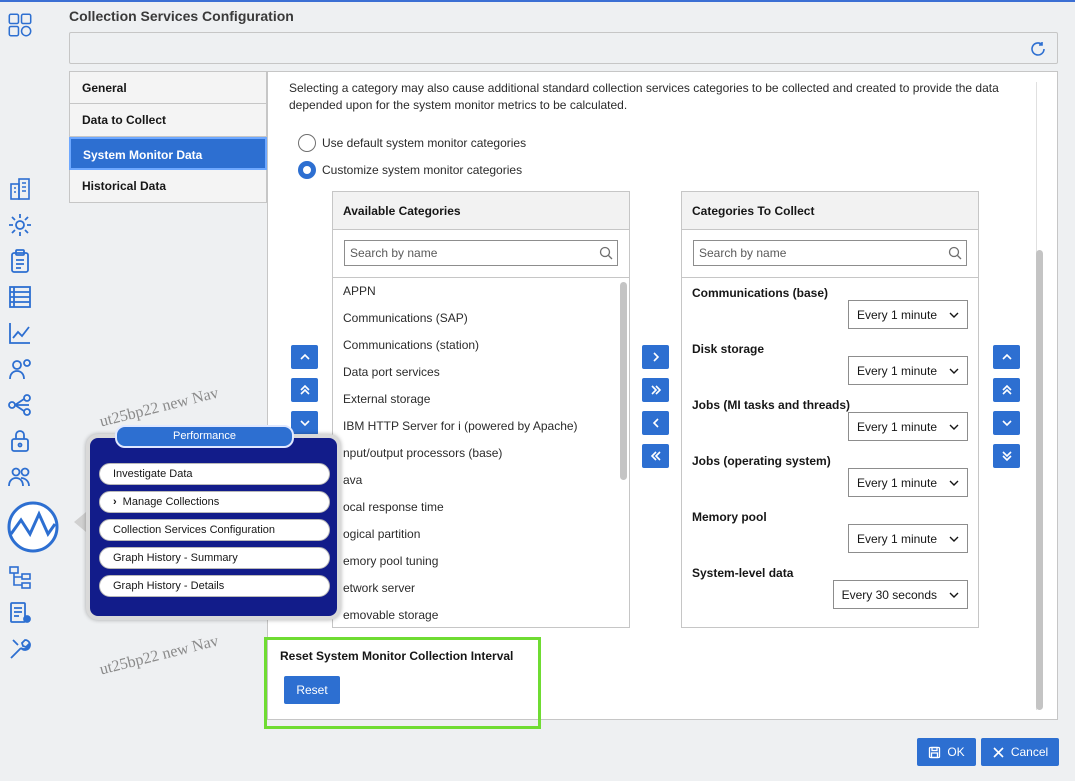 The height and width of the screenshot is (781, 1075). I want to click on database-list-icon, so click(20, 297).